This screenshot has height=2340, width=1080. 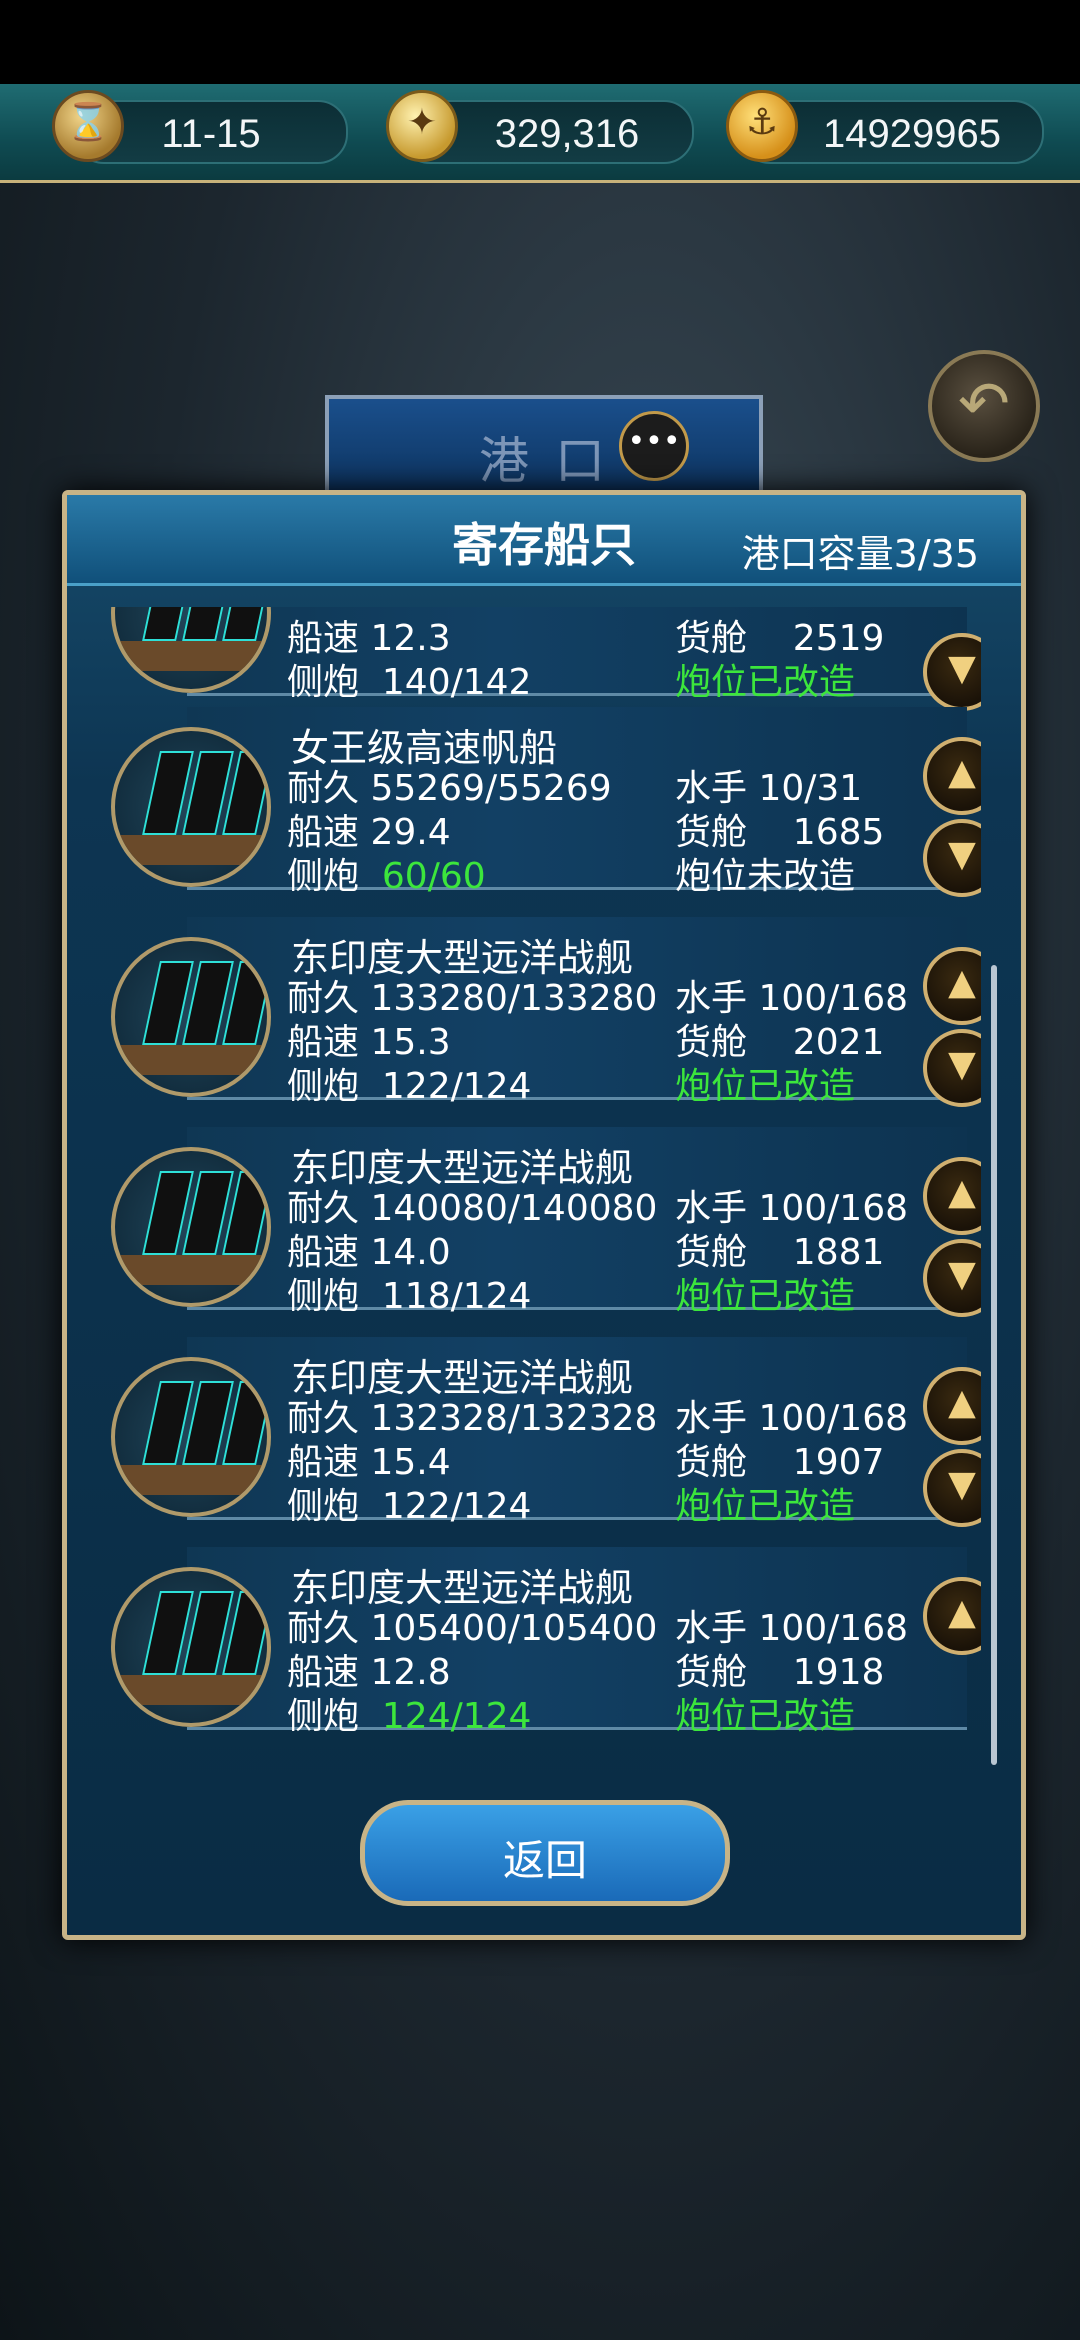 I want to click on back-button: ↶, so click(x=984, y=406).